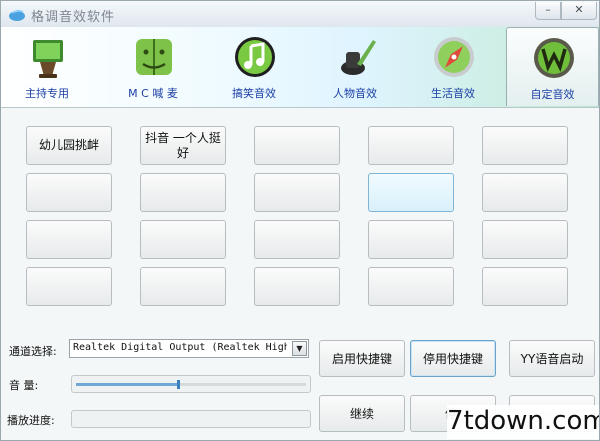 The image size is (600, 441). I want to click on progress-label: 播放进度:, so click(31, 420).